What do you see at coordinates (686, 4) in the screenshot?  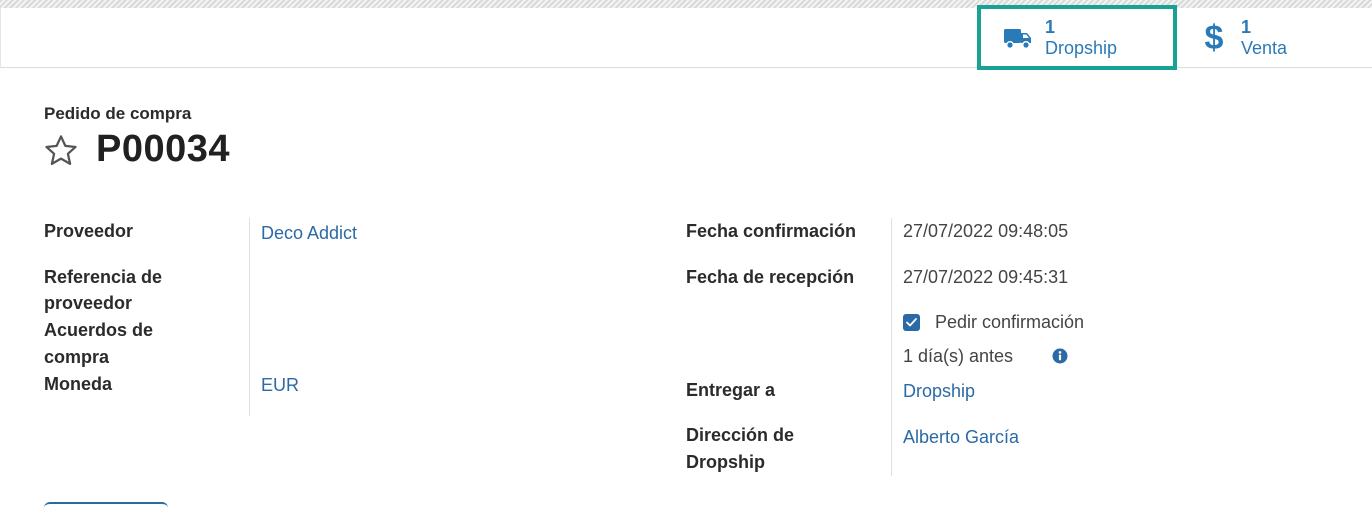 I see `top-hatch-strip` at bounding box center [686, 4].